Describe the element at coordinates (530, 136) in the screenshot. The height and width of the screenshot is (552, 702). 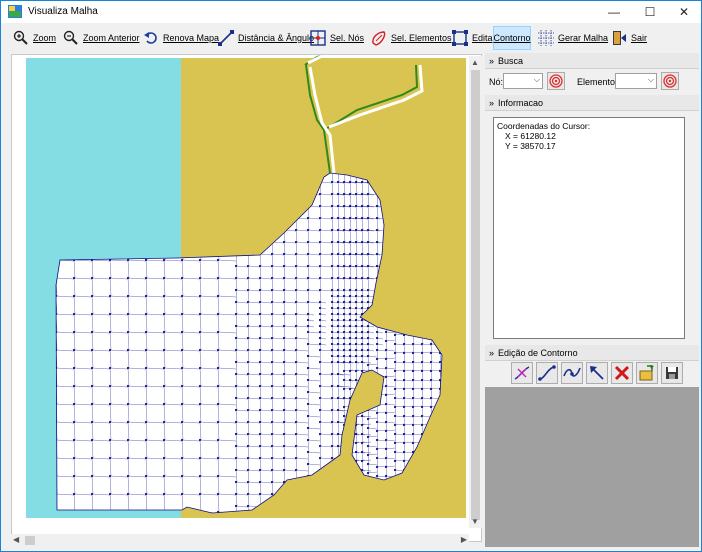
I see `cursor-x: X = 61280.12` at that location.